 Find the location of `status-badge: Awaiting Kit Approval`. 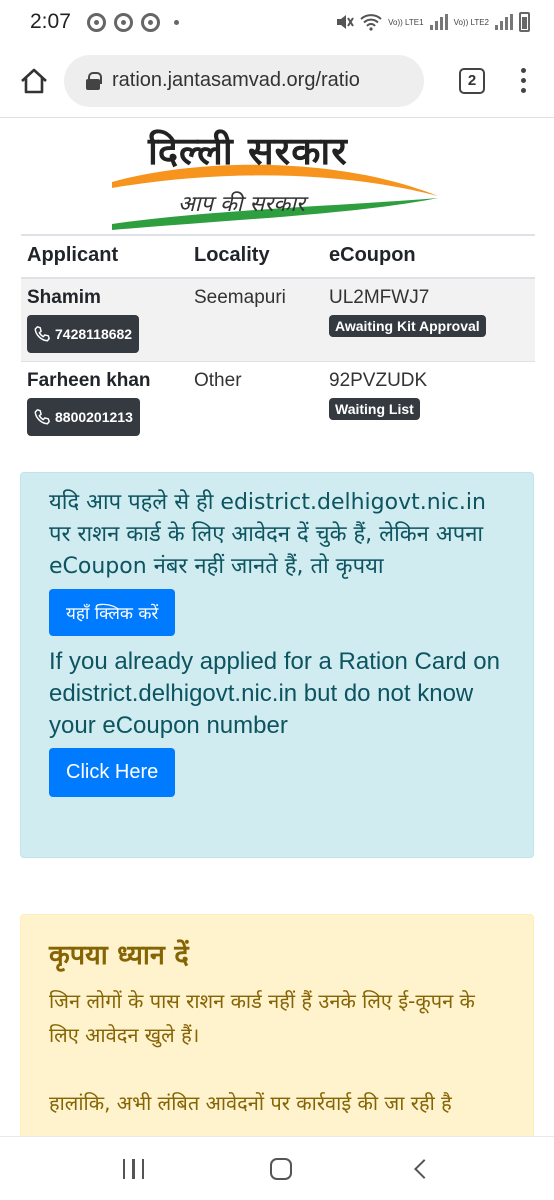

status-badge: Awaiting Kit Approval is located at coordinates (407, 326).